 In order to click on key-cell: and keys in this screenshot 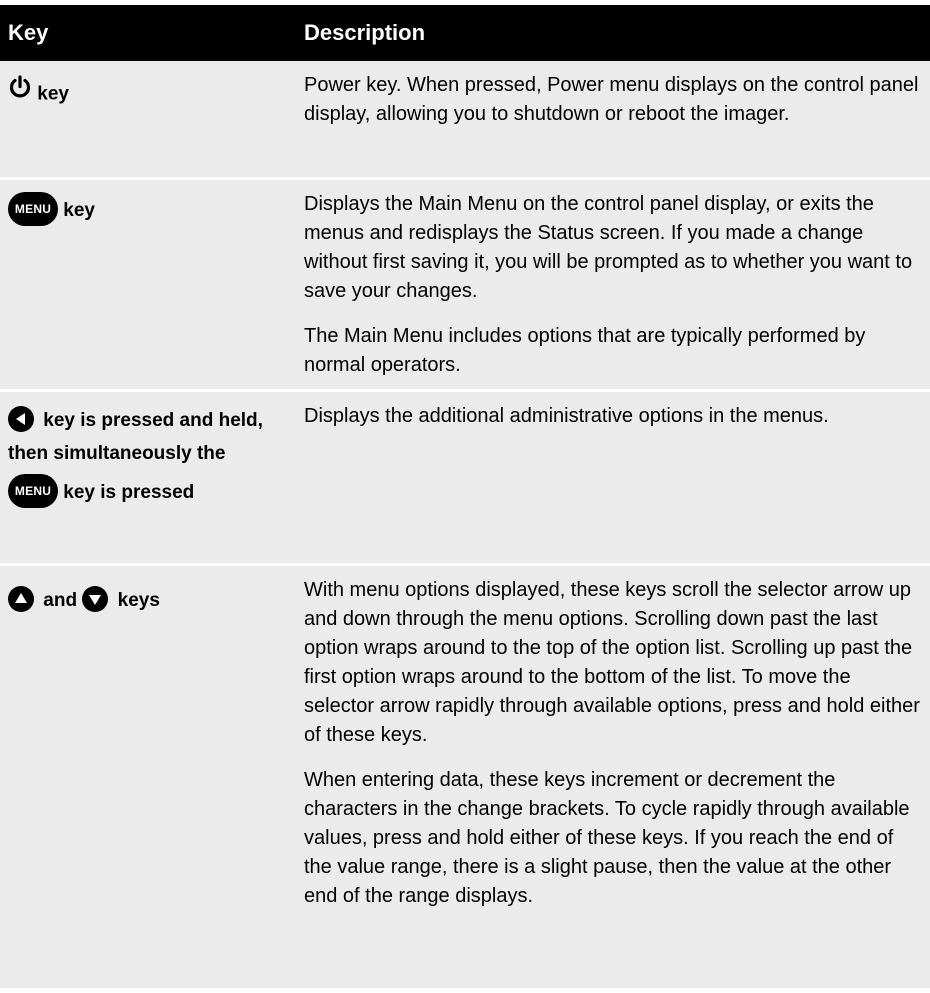, I will do `click(148, 777)`.